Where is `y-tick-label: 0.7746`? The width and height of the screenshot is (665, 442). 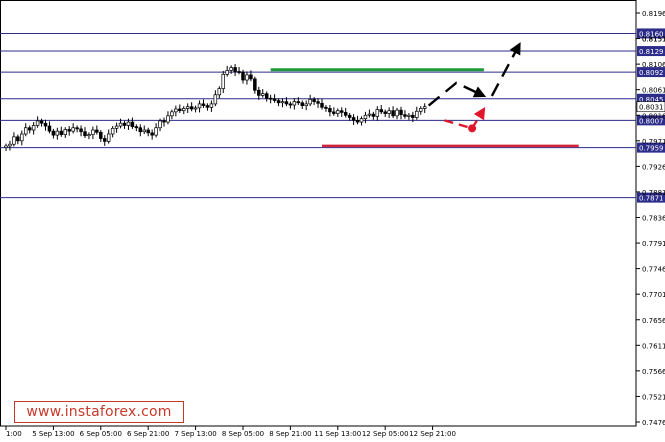 y-tick-label: 0.7746 is located at coordinates (653, 270).